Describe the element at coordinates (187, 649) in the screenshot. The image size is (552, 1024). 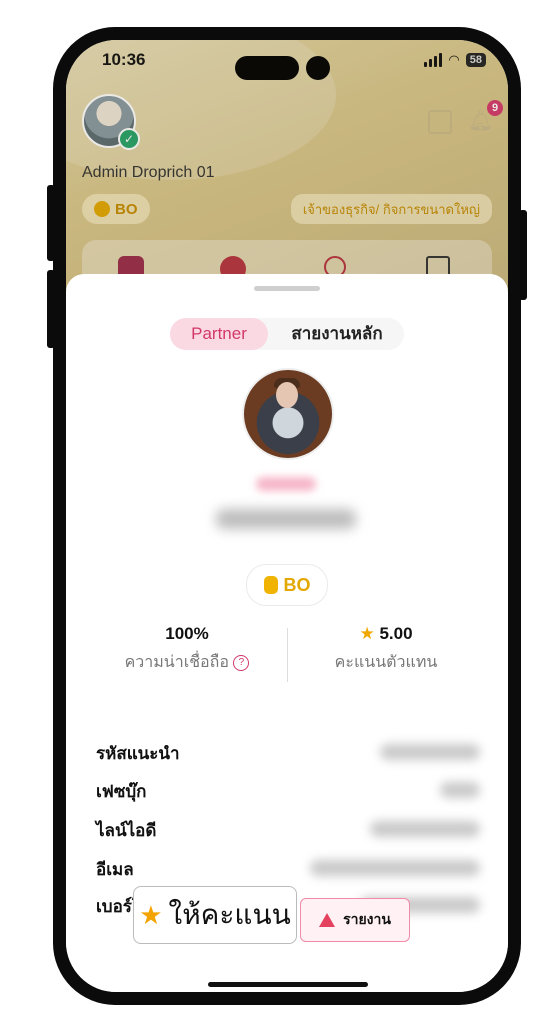
I see `reliability-stat: 100% ความน่าเชื่อถือ ?` at that location.